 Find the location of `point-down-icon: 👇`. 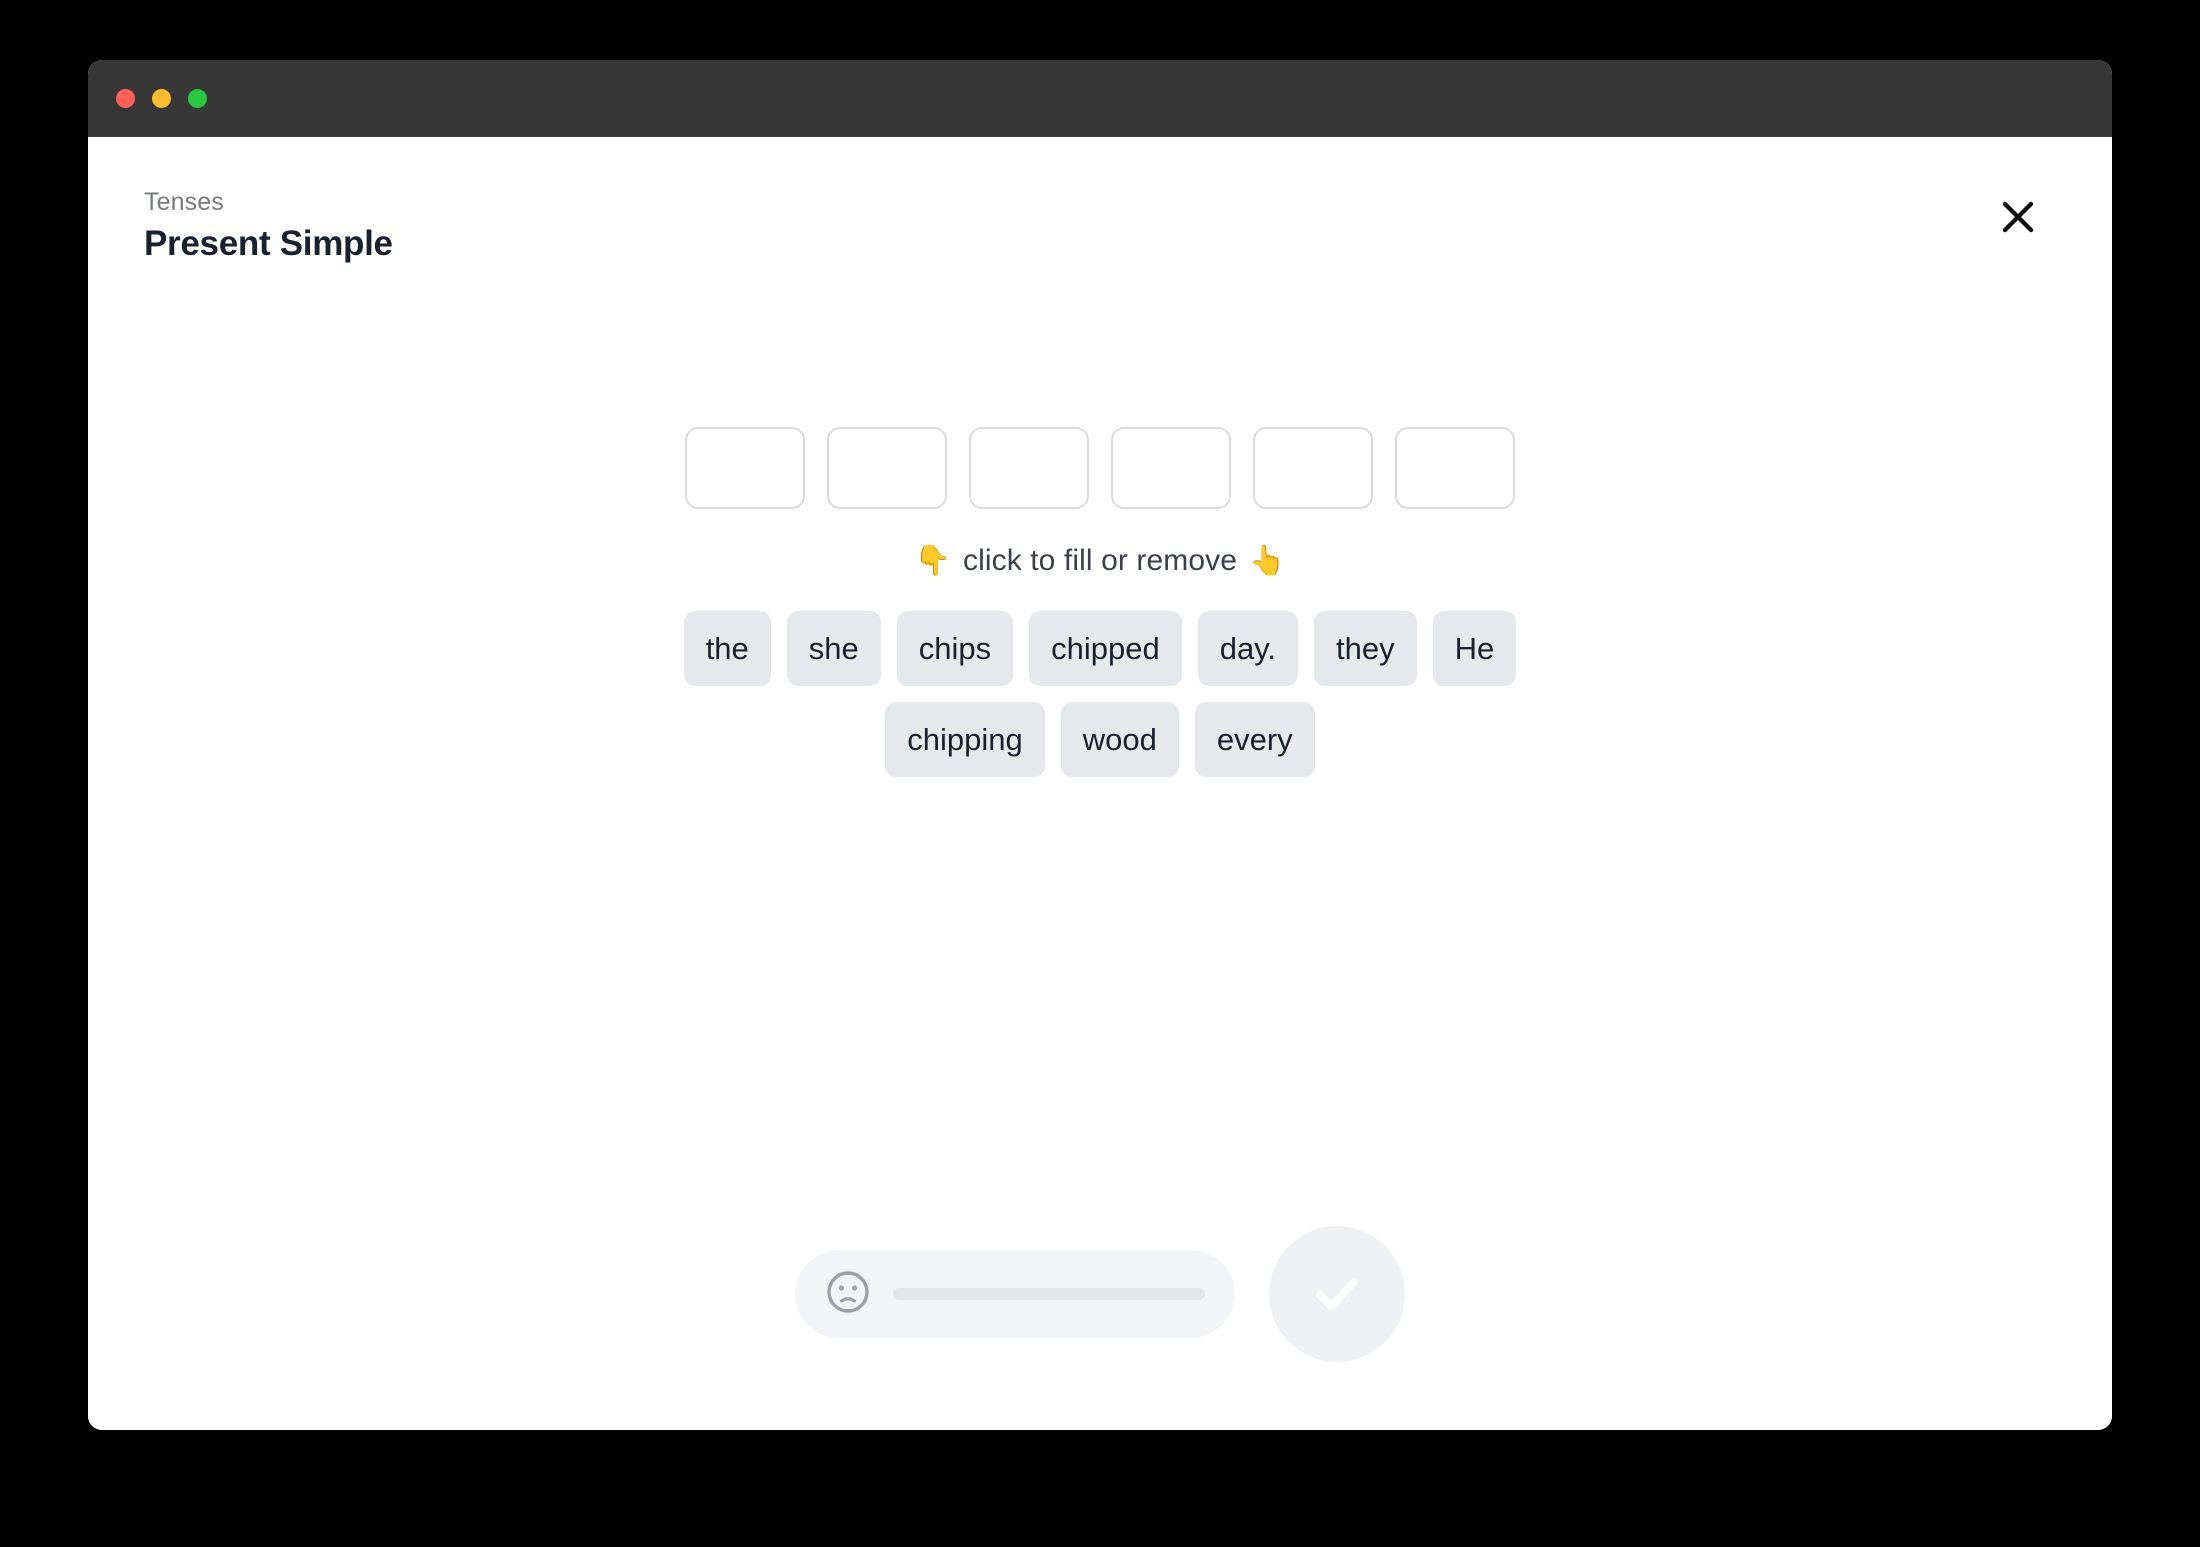

point-down-icon: 👇 is located at coordinates (932, 560).